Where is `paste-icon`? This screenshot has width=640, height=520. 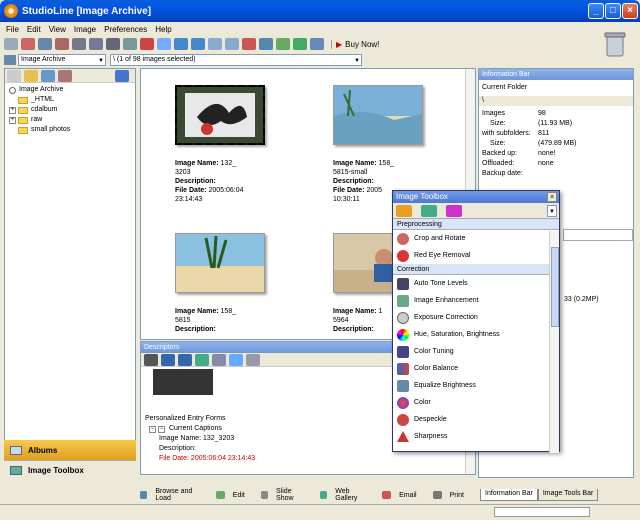
paste-icon is located at coordinates (62, 44).